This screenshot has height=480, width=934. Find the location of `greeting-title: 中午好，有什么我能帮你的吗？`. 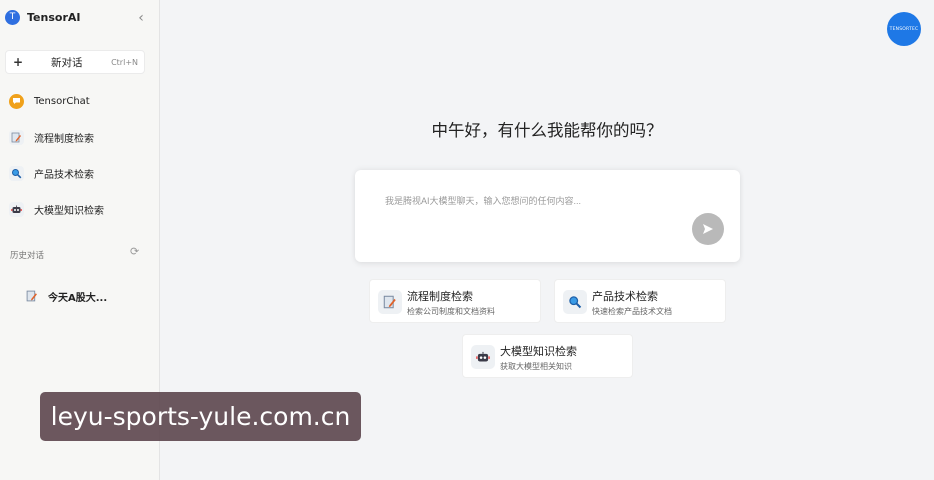

greeting-title: 中午好，有什么我能帮你的吗？ is located at coordinates (547, 130).